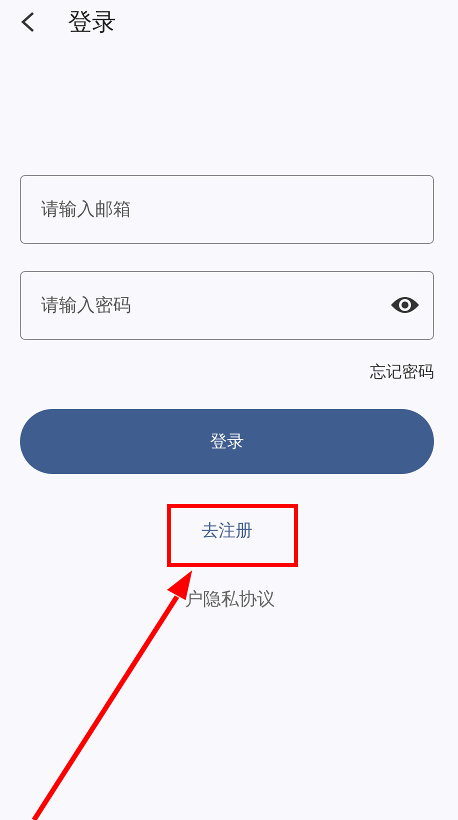 The image size is (458, 820). I want to click on register-link: 去注册, so click(227, 530).